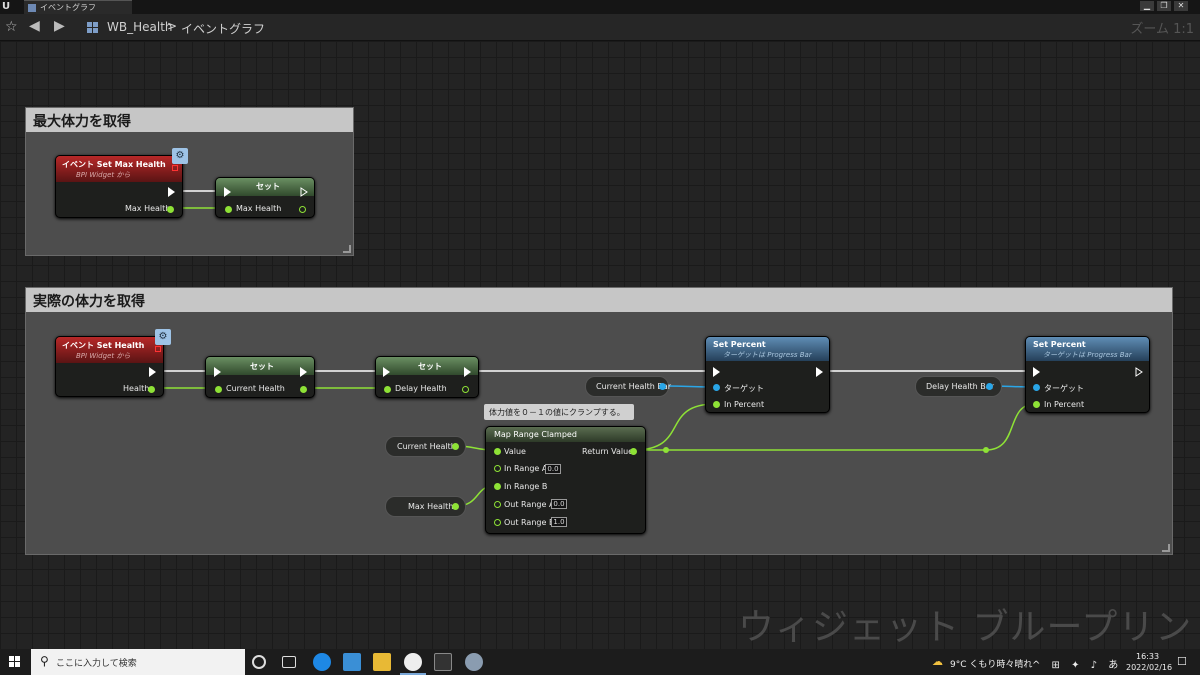 Image resolution: width=1200 pixels, height=675 pixels. What do you see at coordinates (553, 469) in the screenshot?
I see `in-range-a-input: 0.0` at bounding box center [553, 469].